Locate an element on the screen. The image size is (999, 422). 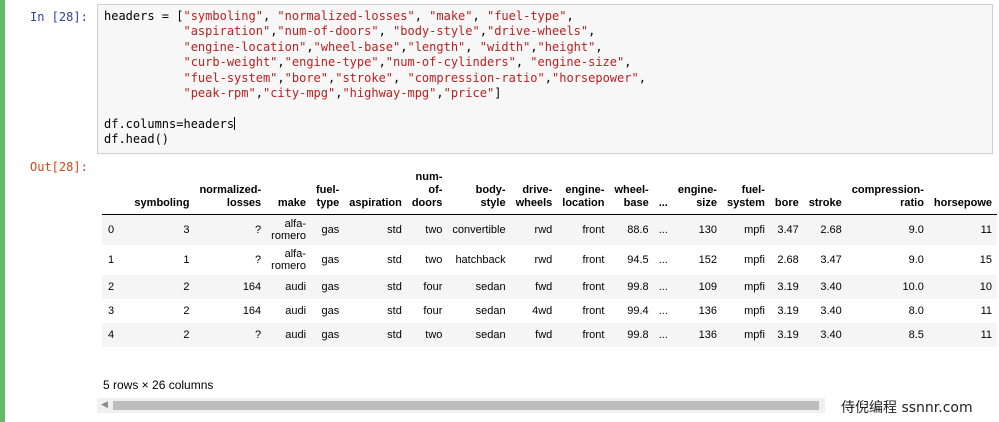
code-string: "fuel-type" is located at coordinates (526, 16).